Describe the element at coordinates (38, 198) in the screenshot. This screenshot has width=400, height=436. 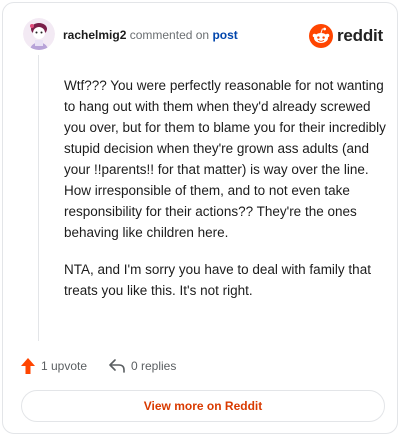
I see `thread-line` at that location.